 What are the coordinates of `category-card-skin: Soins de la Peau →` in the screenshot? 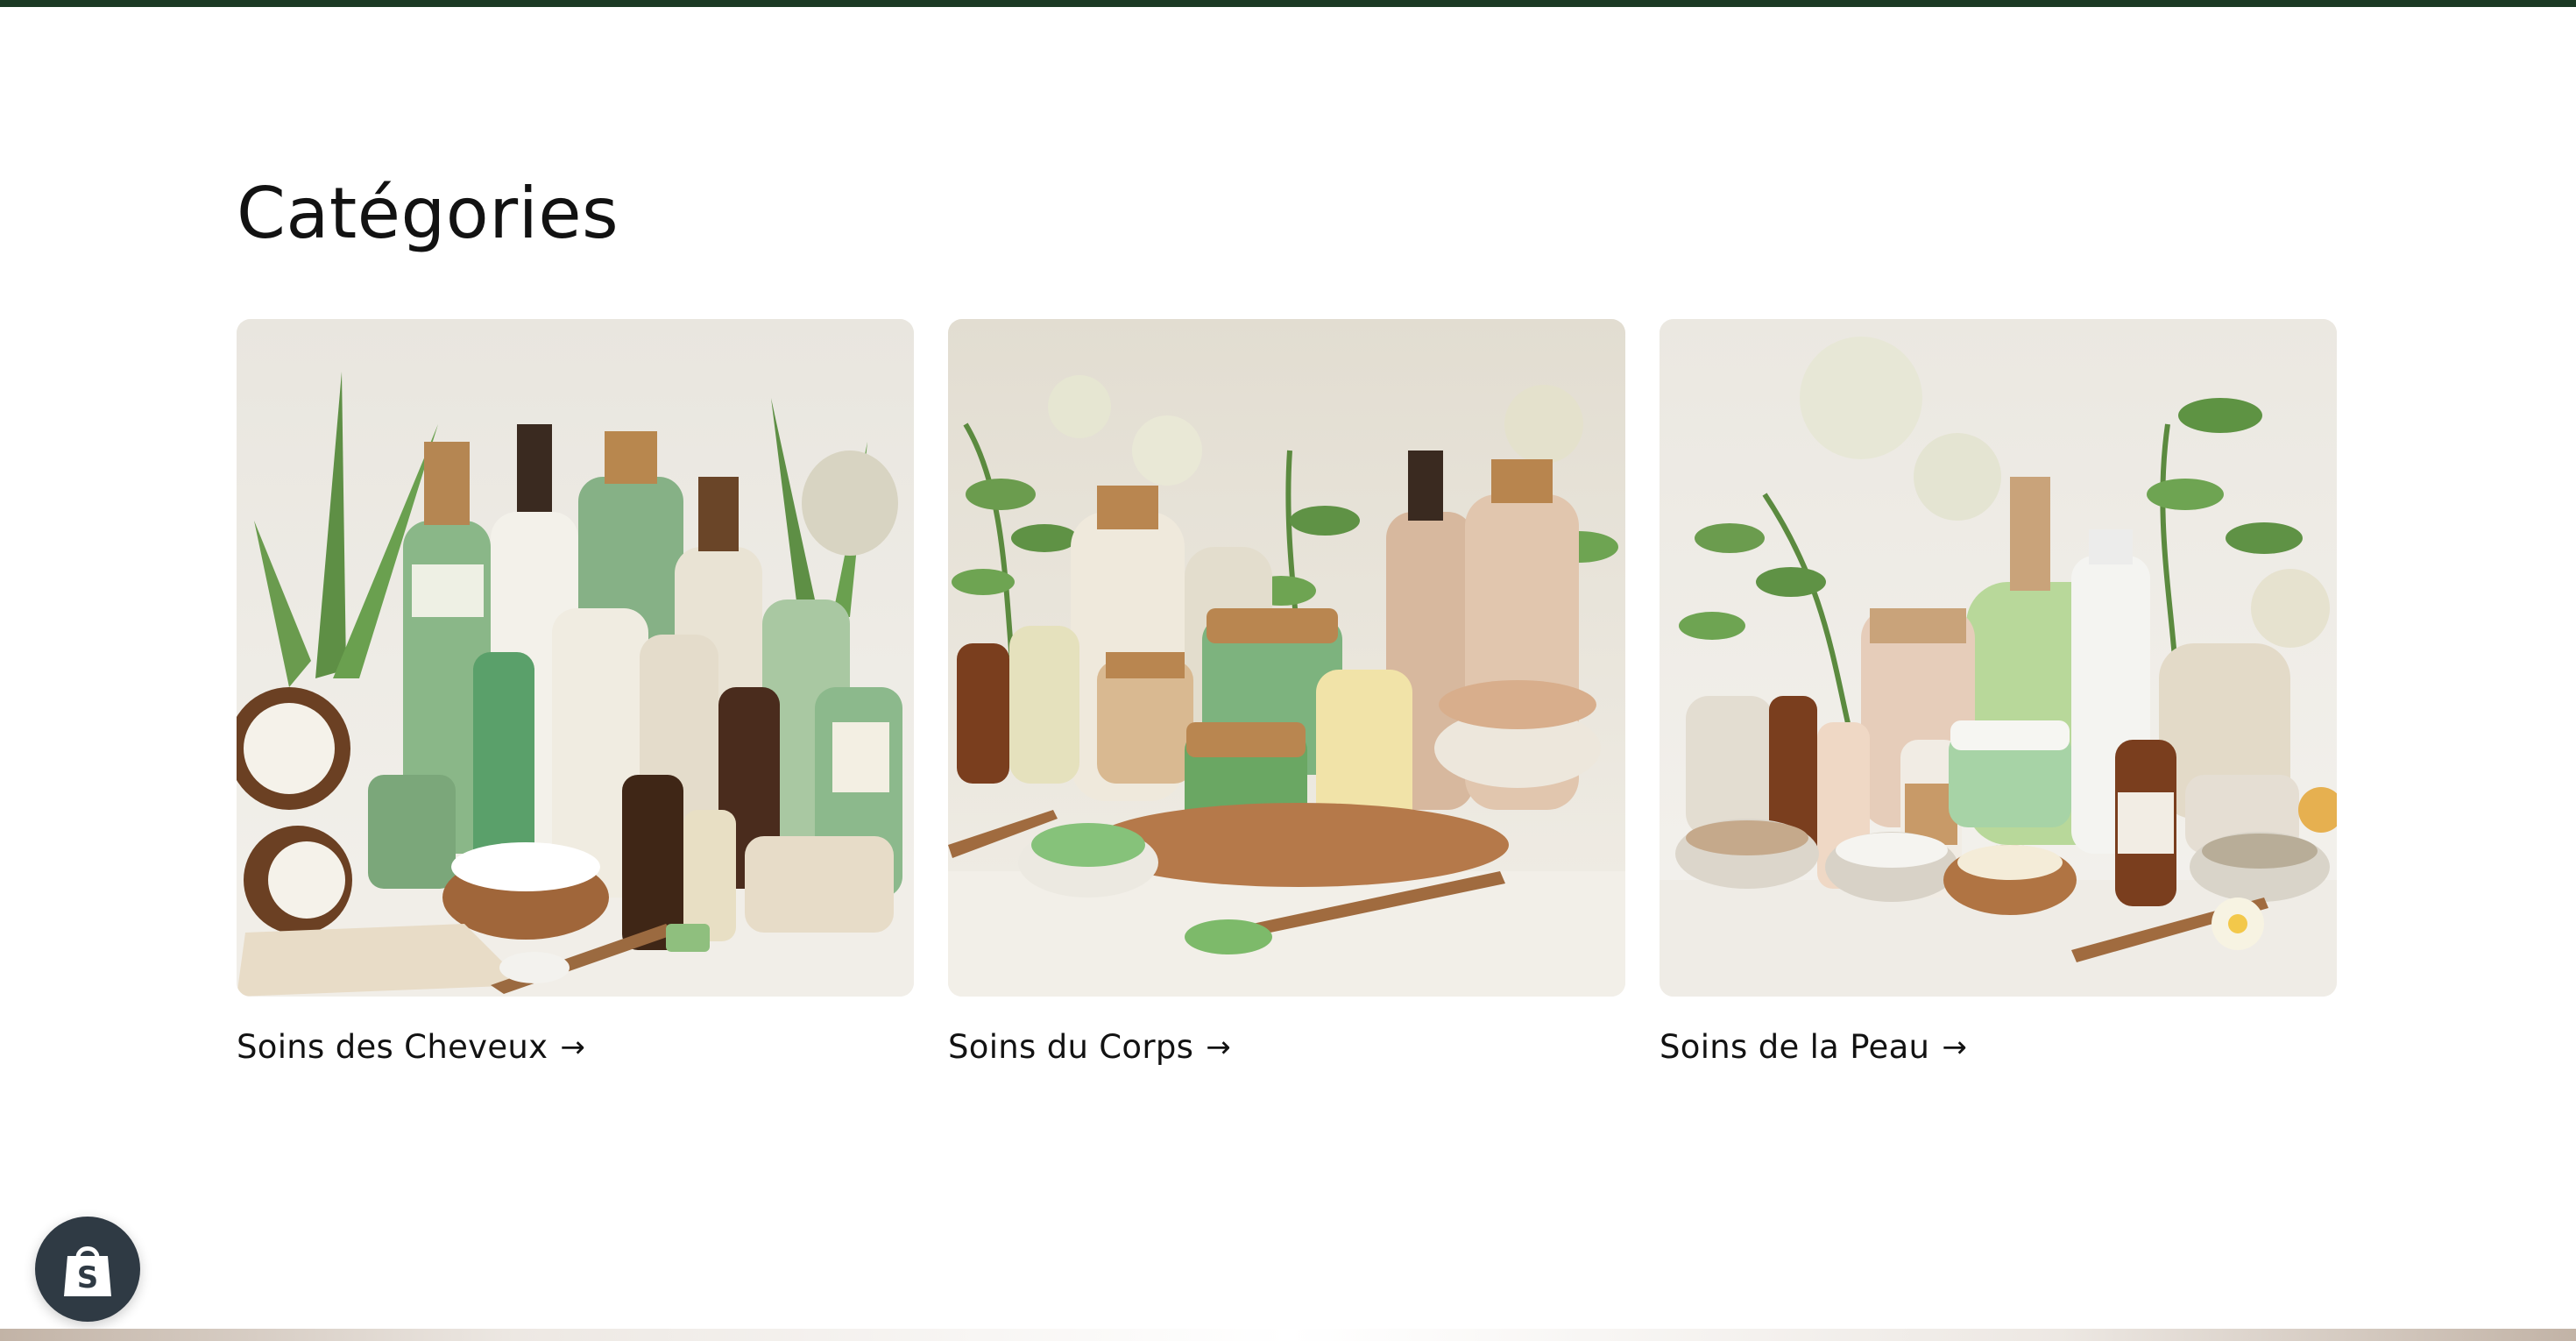 It's located at (1998, 692).